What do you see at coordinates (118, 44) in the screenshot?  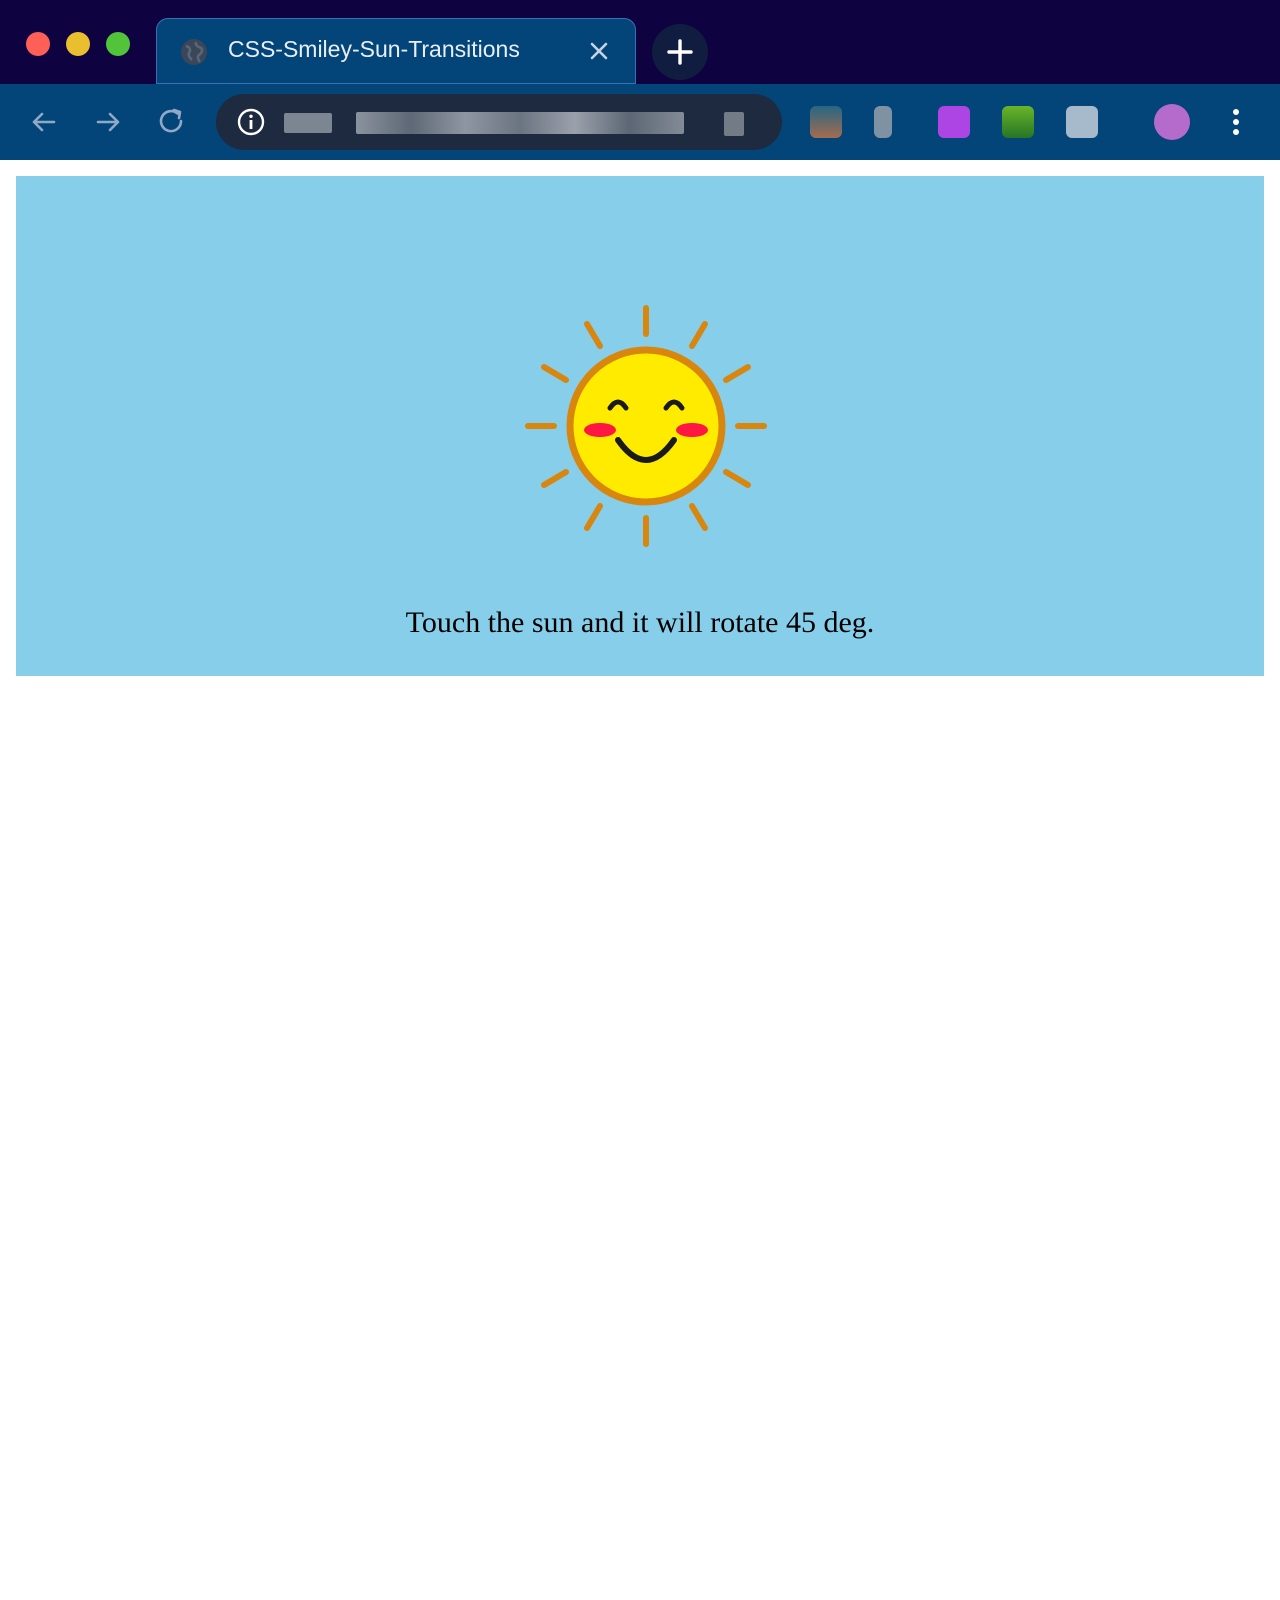 I see `zoom-window-button` at bounding box center [118, 44].